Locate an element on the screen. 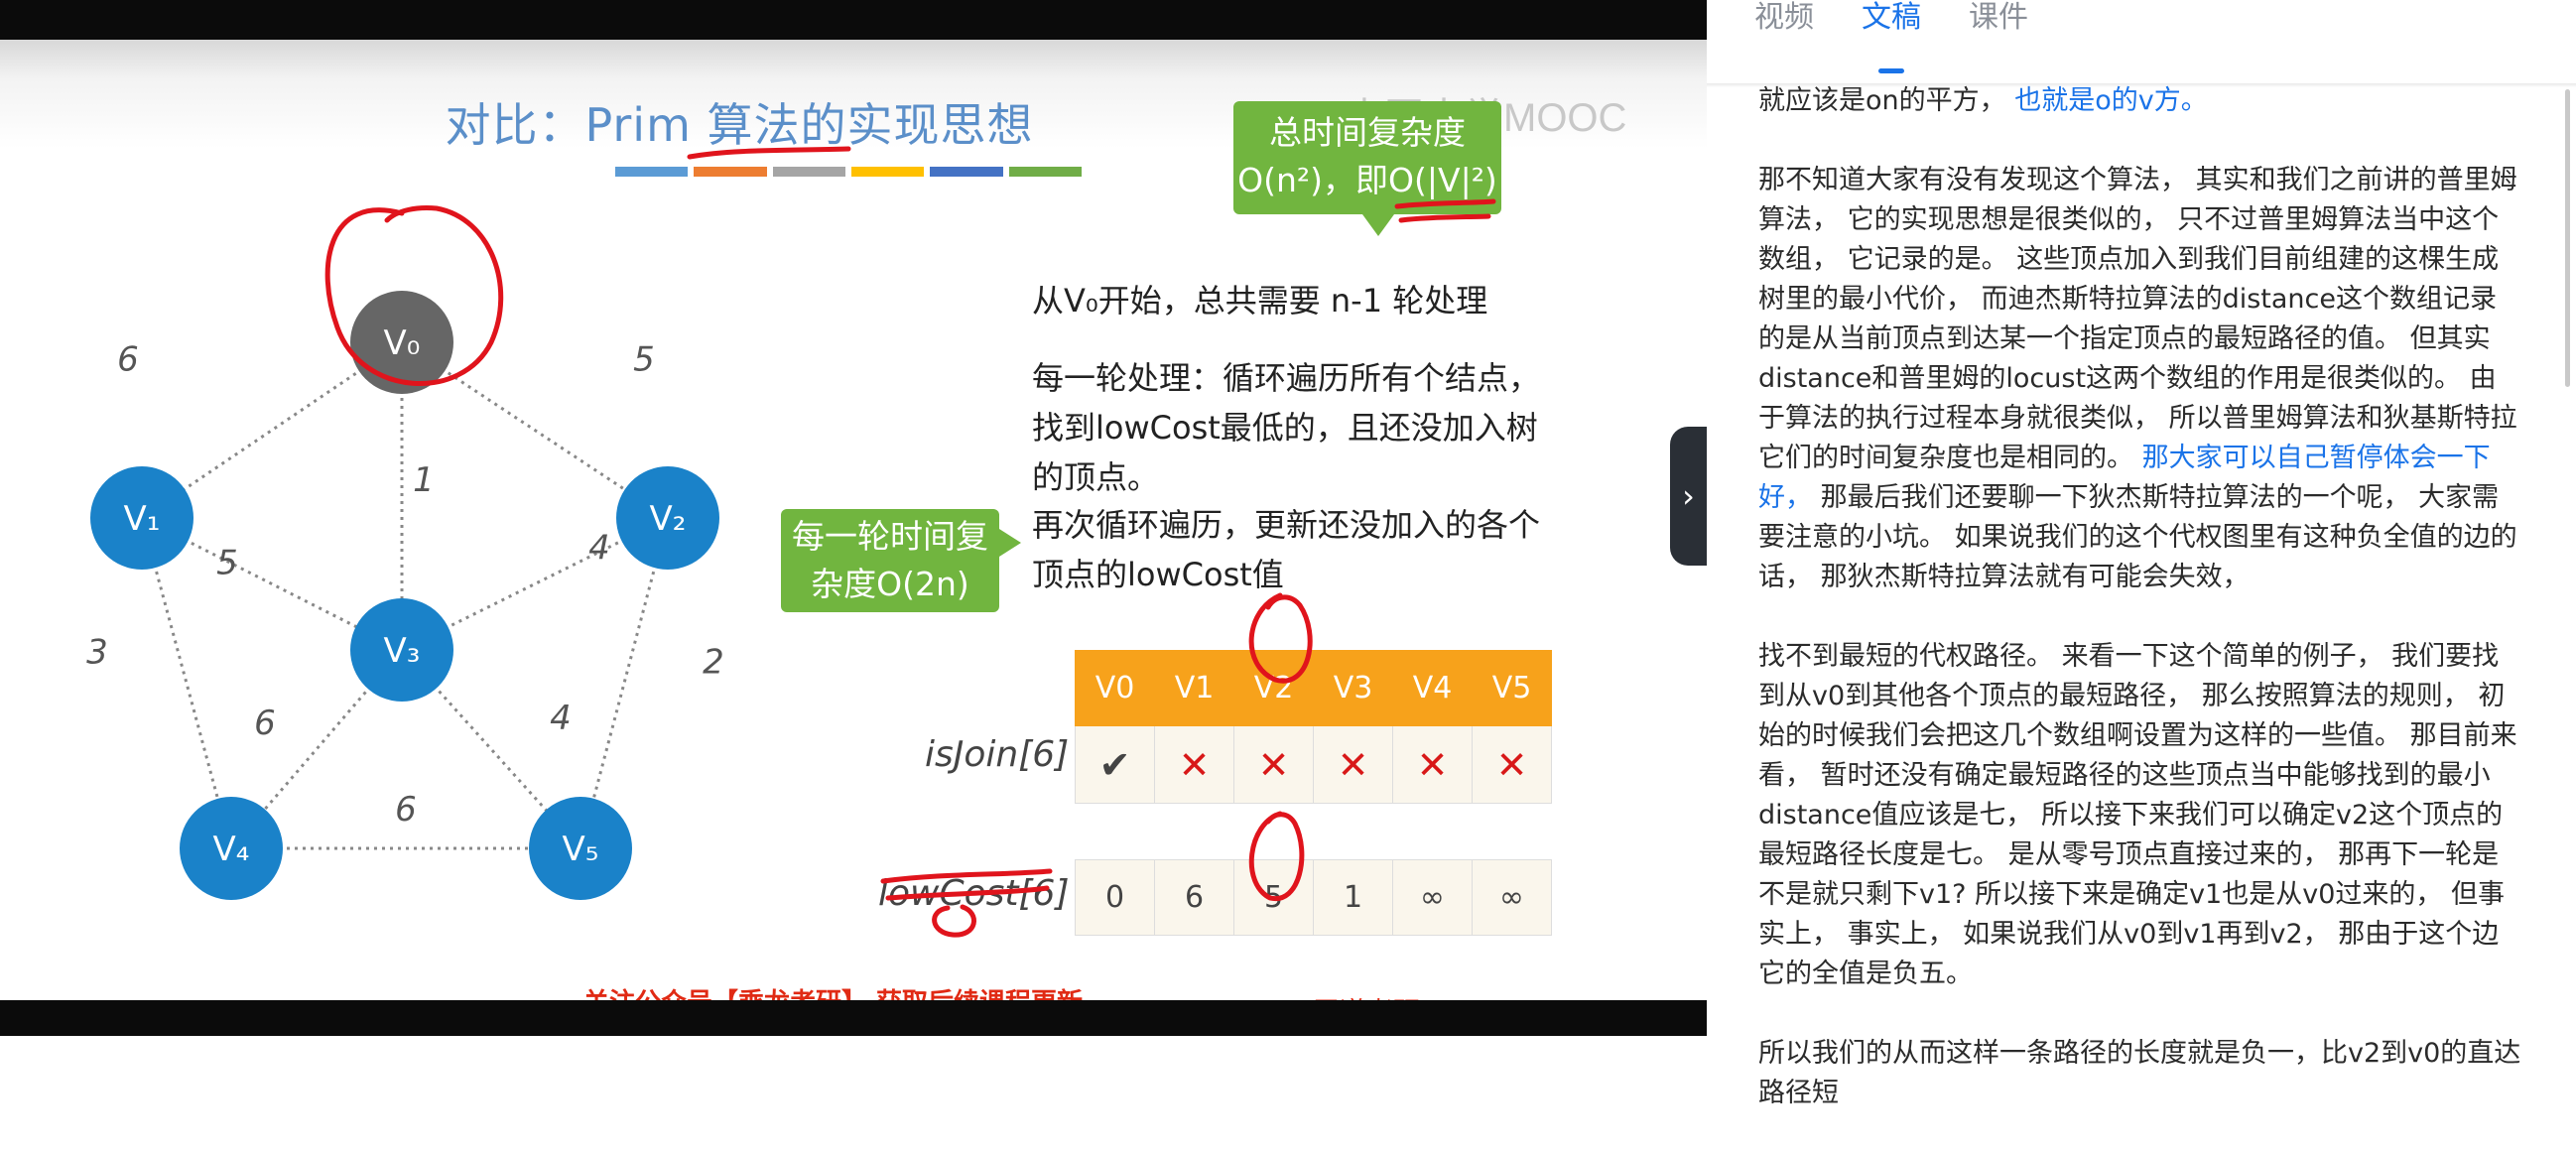 Image resolution: width=2576 pixels, height=1153 pixels. table-header-cell: V0 is located at coordinates (1115, 688).